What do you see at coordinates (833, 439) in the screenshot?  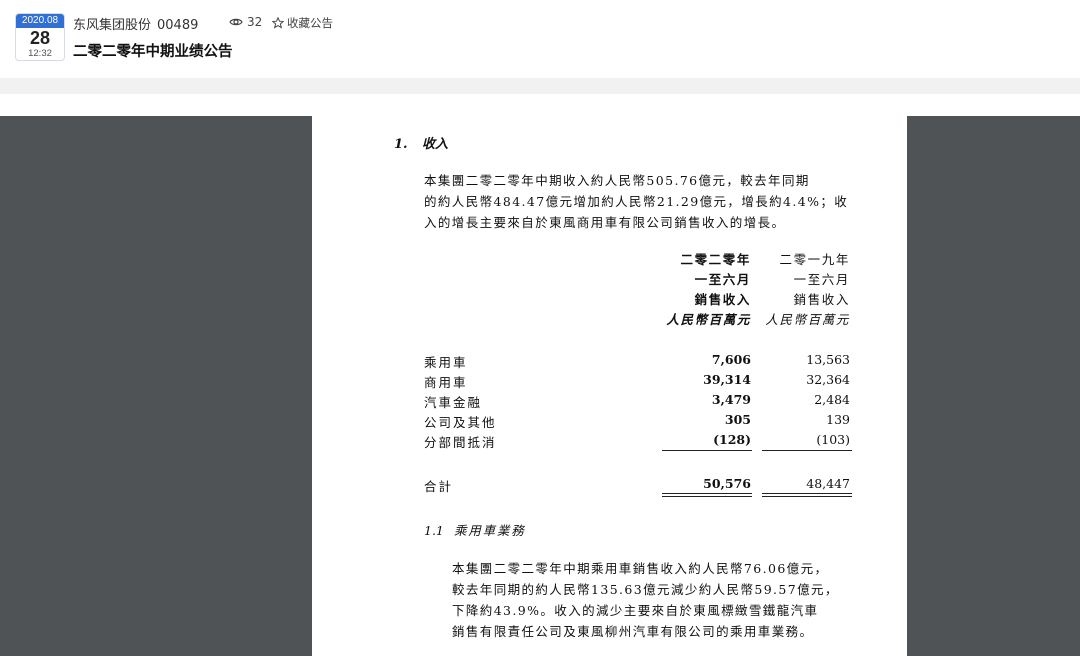 I see `table-cell-previous: (103)` at bounding box center [833, 439].